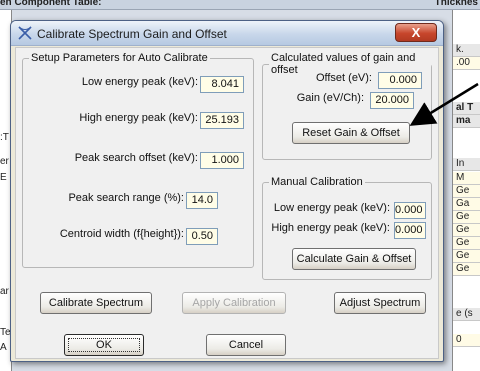 This screenshot has height=371, width=480. I want to click on adjust-spectrum-button: Adjust Spectrum, so click(380, 303).